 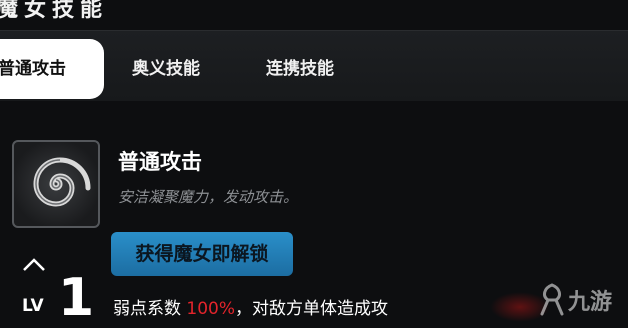 I want to click on chevron-up-icon, so click(x=34, y=265).